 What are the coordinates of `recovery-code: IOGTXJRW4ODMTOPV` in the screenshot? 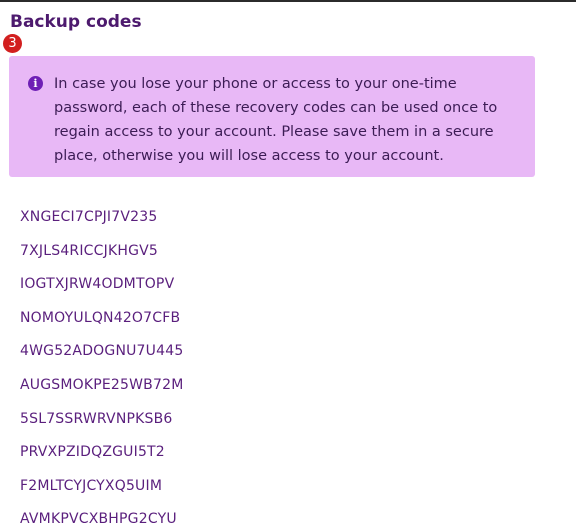 It's located at (97, 284).